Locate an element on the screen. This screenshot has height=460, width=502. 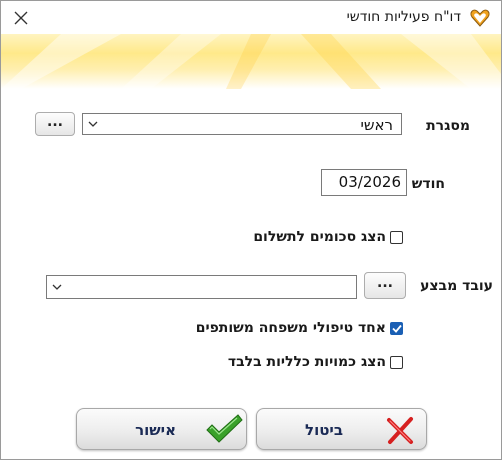
window-title: דו"ח פעיליות חודשי is located at coordinates (403, 17).